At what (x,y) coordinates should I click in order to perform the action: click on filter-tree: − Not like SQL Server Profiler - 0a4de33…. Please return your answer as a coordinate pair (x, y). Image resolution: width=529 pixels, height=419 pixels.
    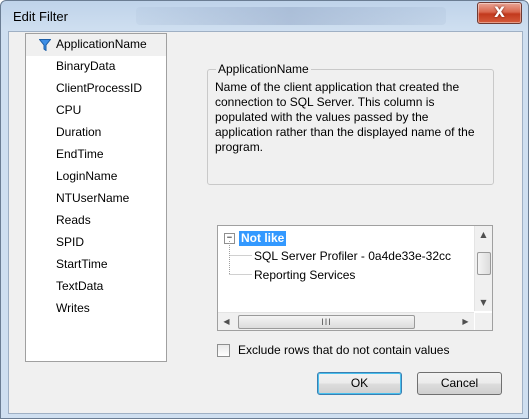
    Looking at the image, I should click on (355, 278).